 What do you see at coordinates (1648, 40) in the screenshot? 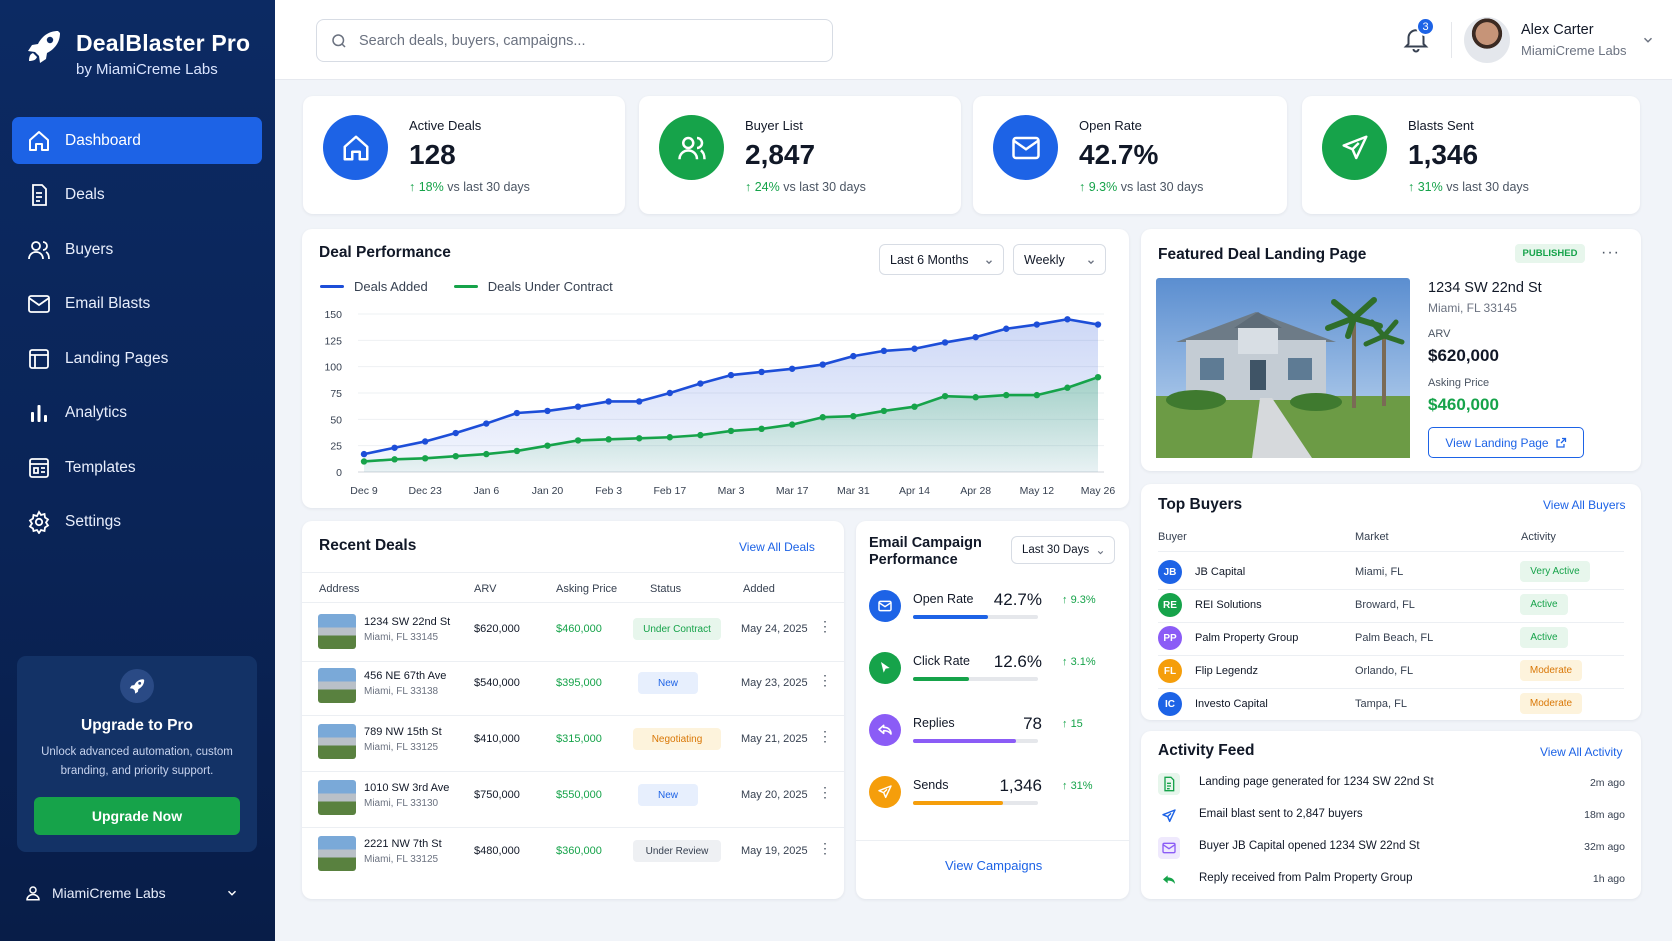
I see `chevron-down-icon` at bounding box center [1648, 40].